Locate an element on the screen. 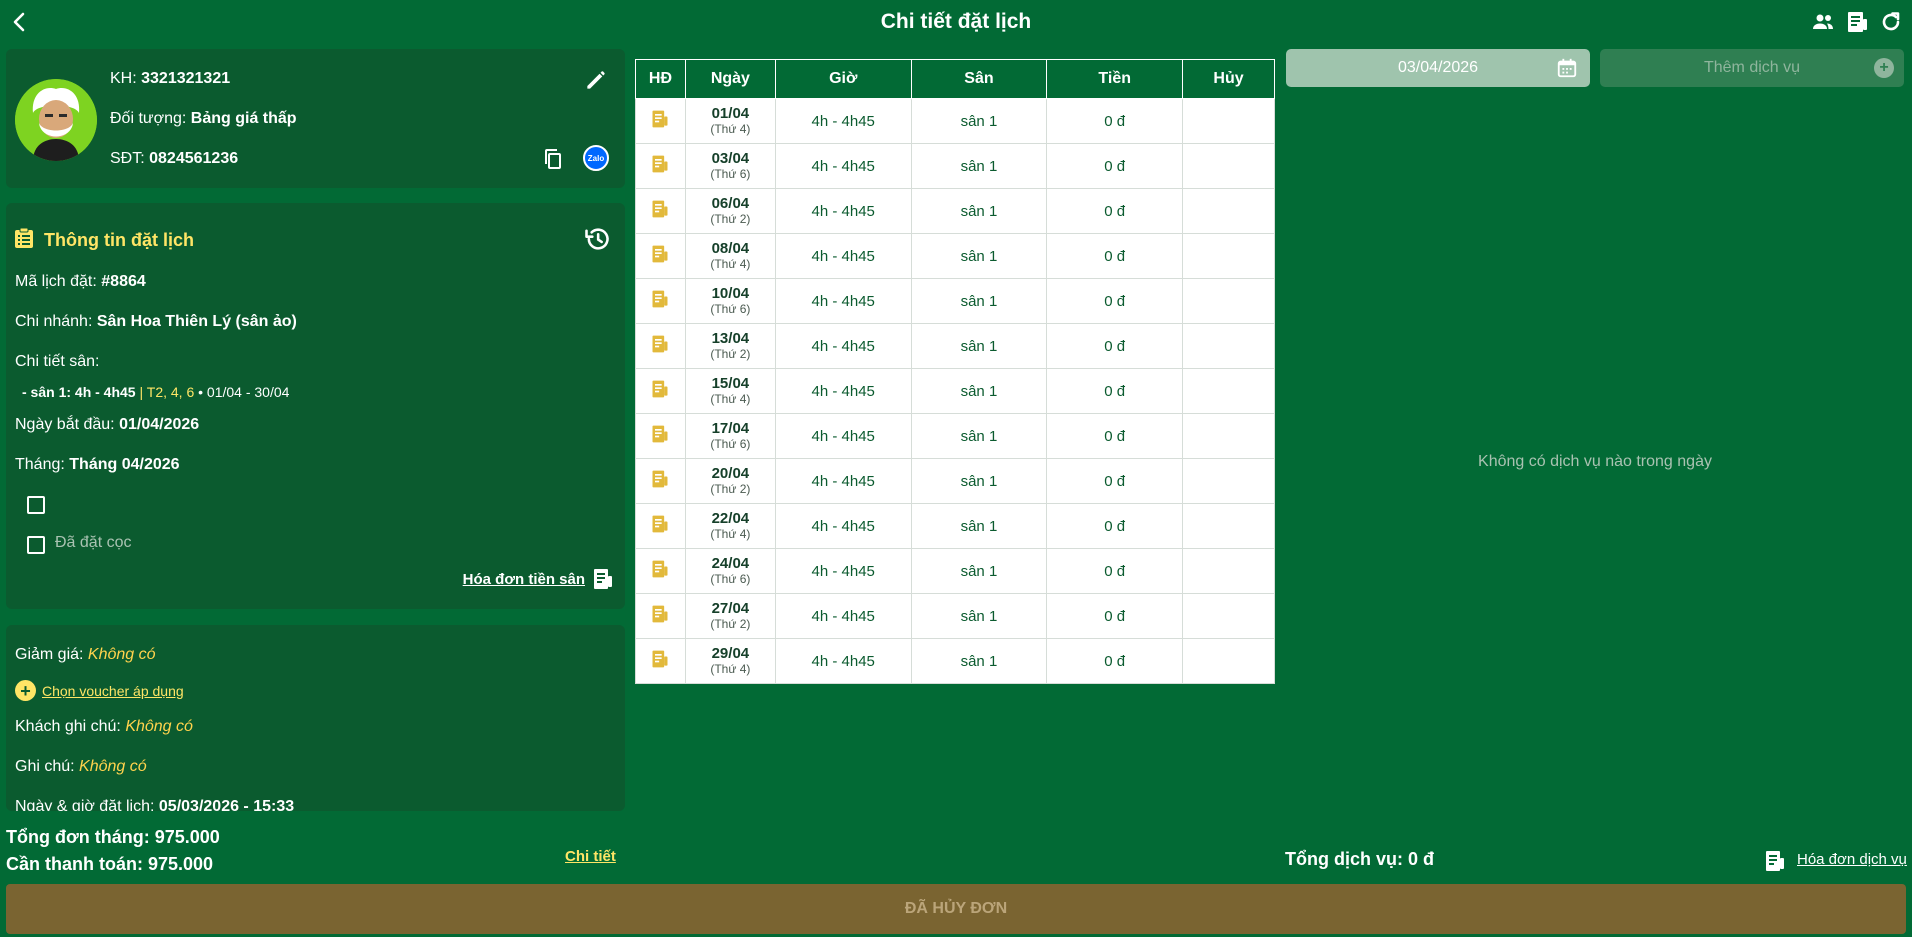 The image size is (1912, 937). row-date: 20/04 is located at coordinates (730, 474).